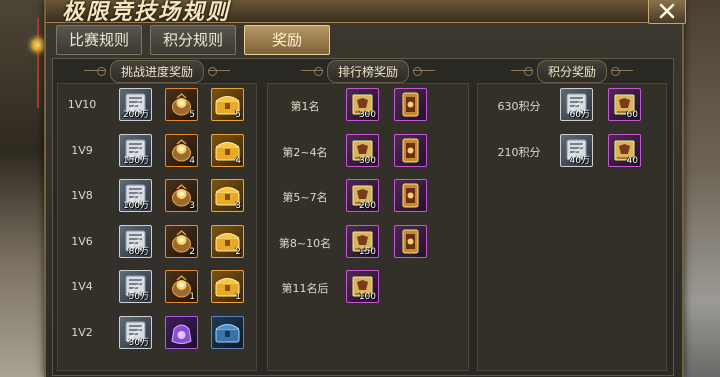  Describe the element at coordinates (576, 150) in the screenshot. I see `reward-item: 40万` at that location.